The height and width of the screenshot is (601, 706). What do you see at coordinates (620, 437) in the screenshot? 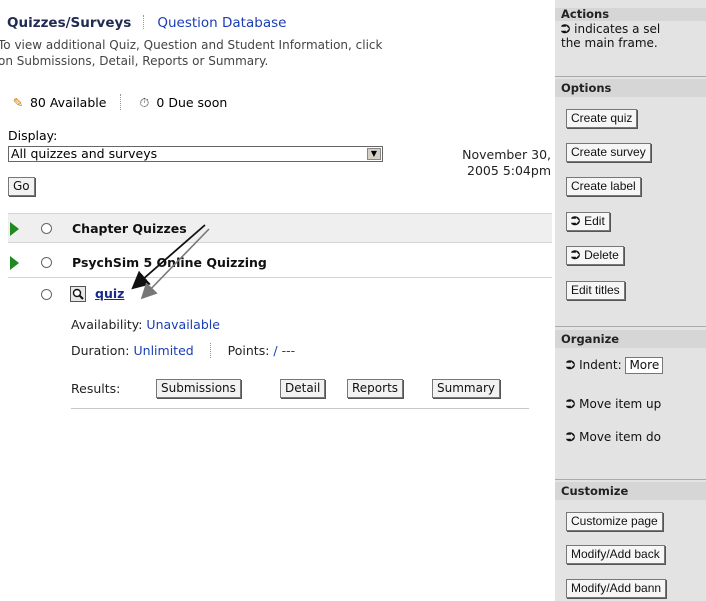
I see `move-down-label: Move item do` at bounding box center [620, 437].